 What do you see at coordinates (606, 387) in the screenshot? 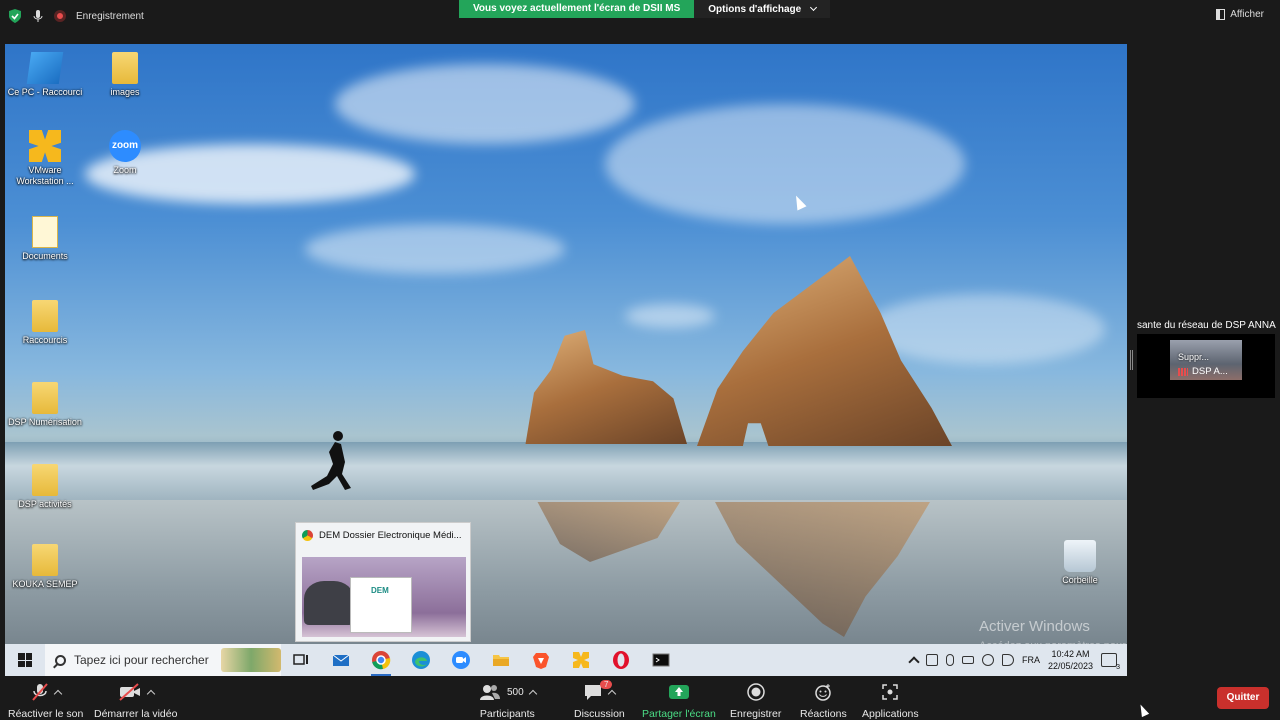
I see `small-rock` at bounding box center [606, 387].